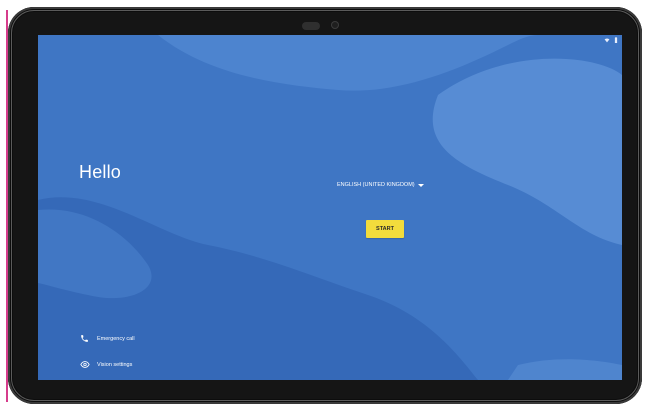 The width and height of the screenshot is (645, 406). I want to click on wifi-icon, so click(607, 41).